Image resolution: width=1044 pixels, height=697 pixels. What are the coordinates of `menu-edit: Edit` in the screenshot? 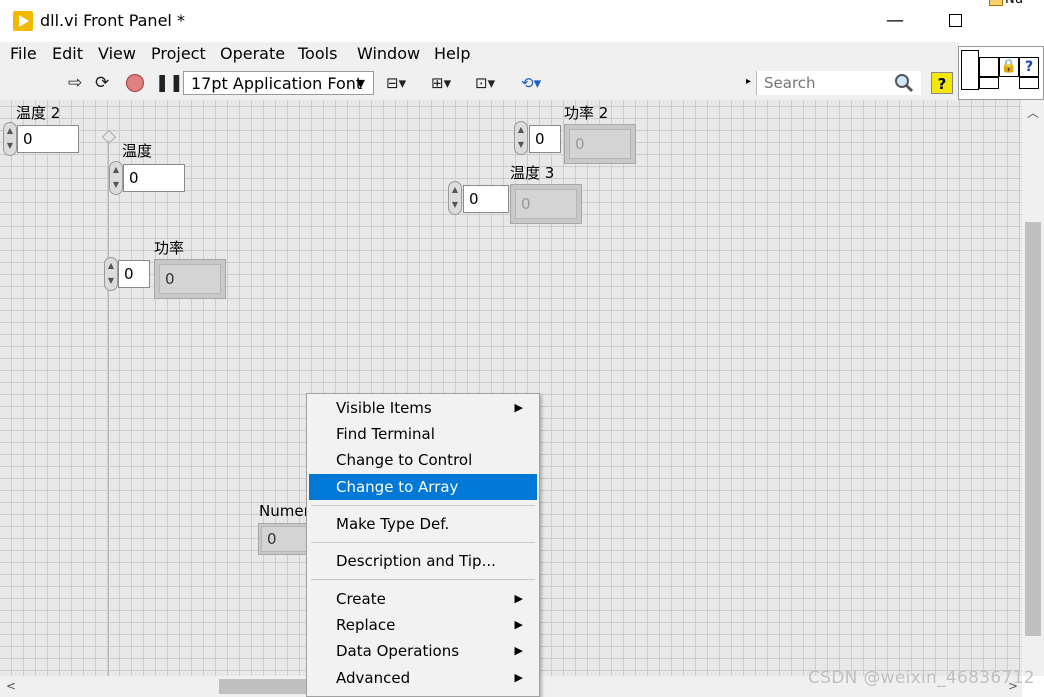 It's located at (67, 53).